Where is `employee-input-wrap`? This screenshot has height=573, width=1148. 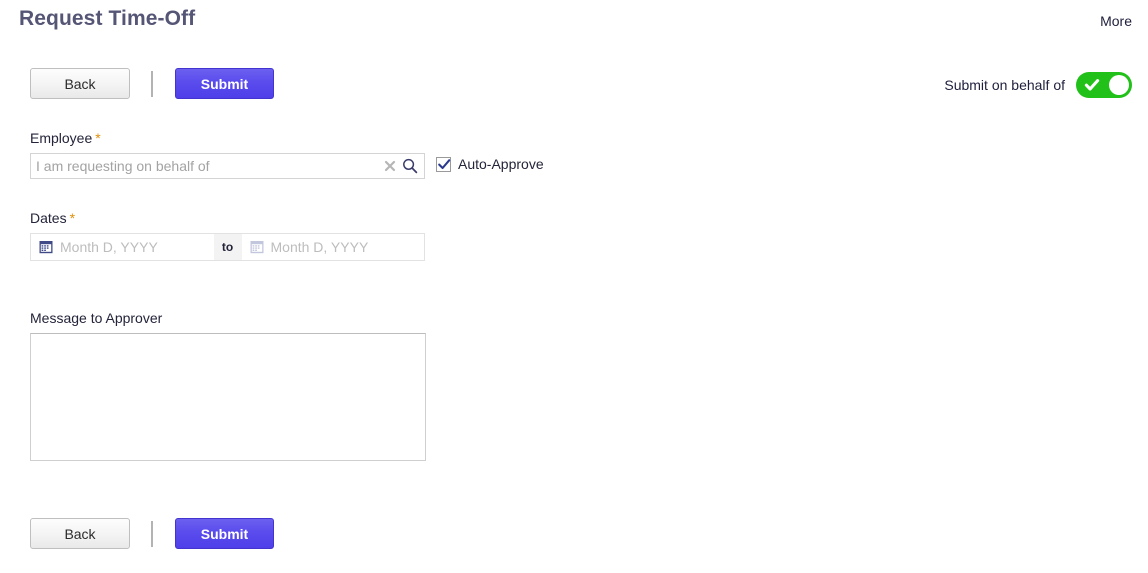 employee-input-wrap is located at coordinates (227, 166).